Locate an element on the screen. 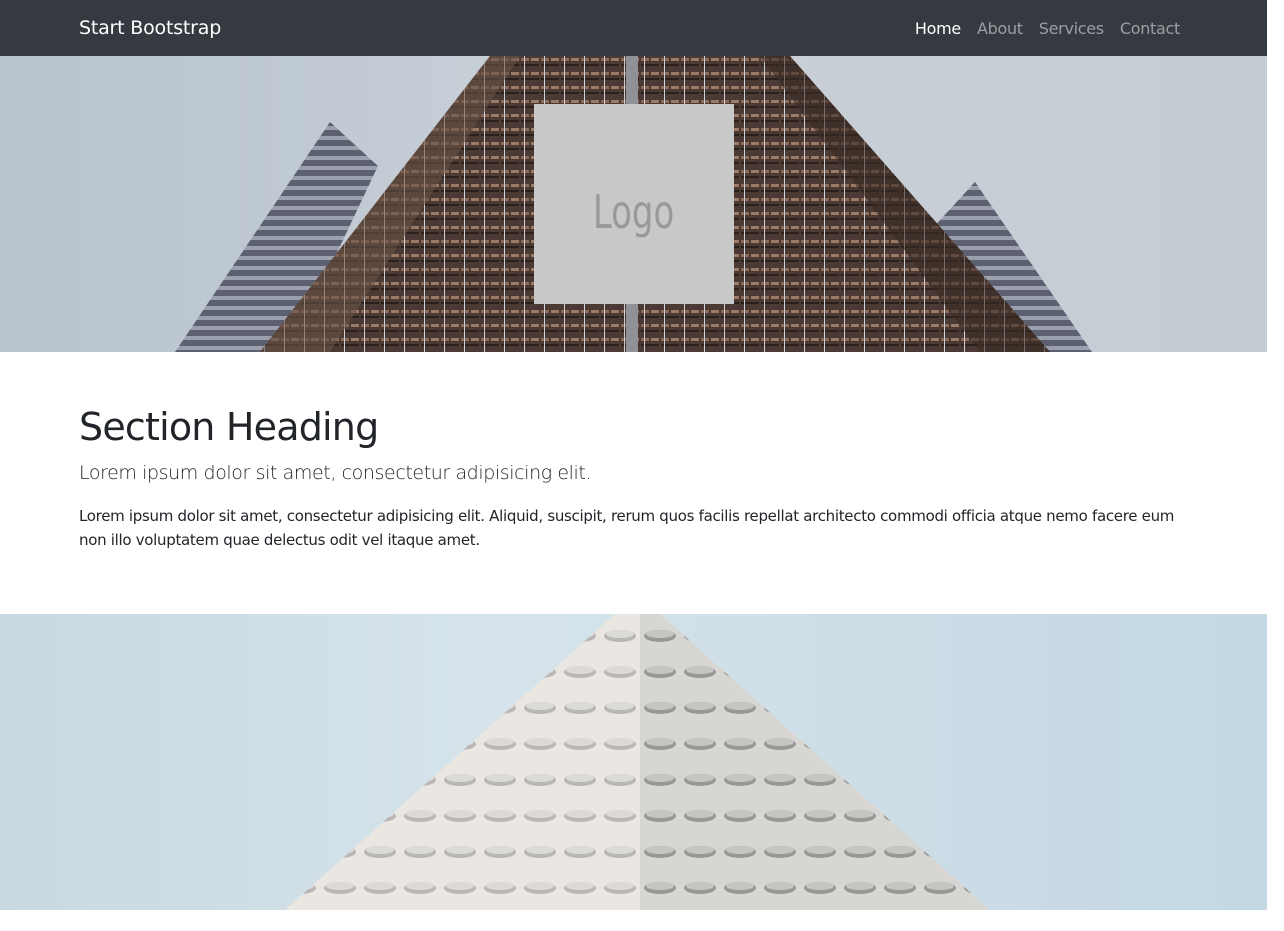 The width and height of the screenshot is (1284, 931). logo-placeholder: Logo is located at coordinates (634, 204).